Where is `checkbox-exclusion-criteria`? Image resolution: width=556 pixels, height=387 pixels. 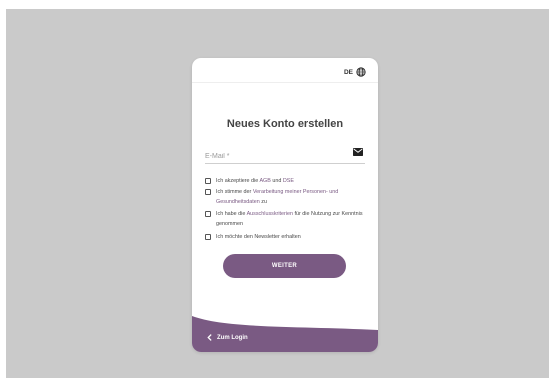 checkbox-exclusion-criteria is located at coordinates (208, 214).